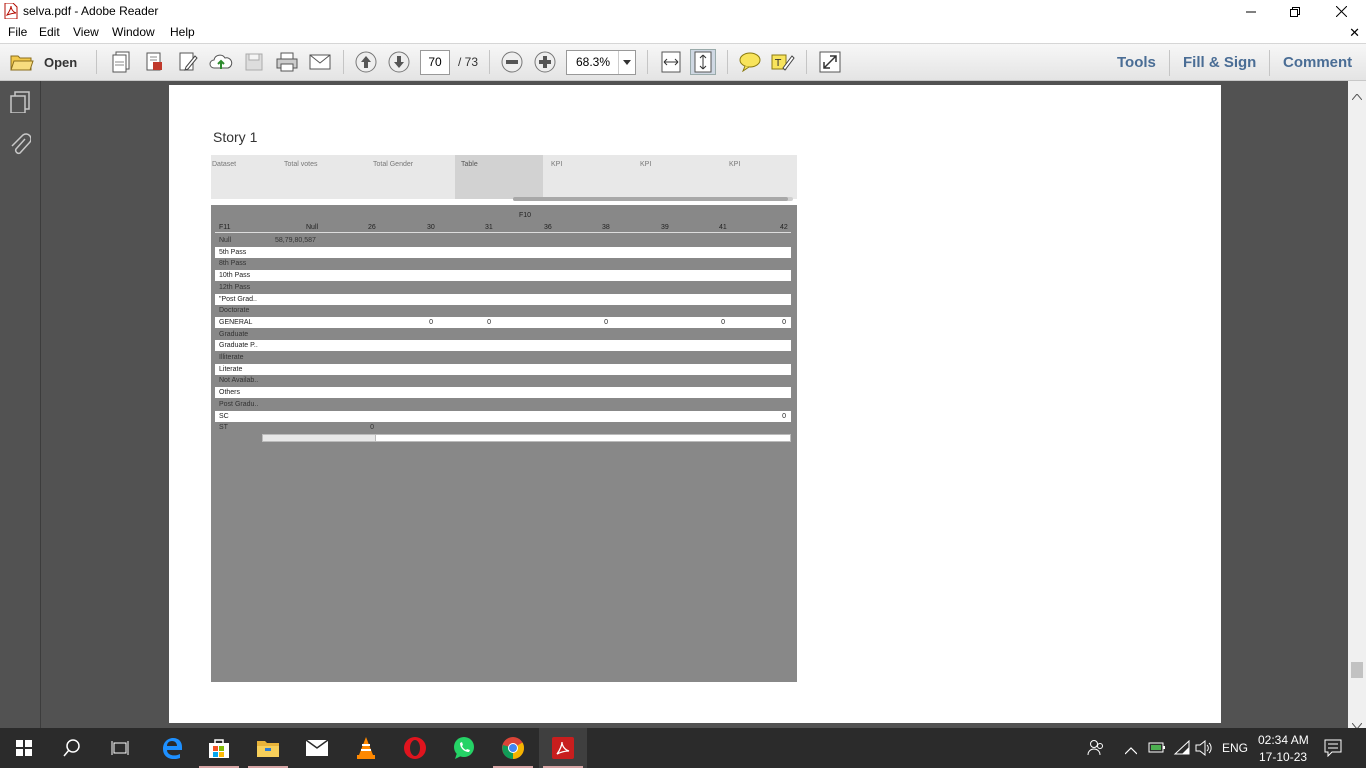 Image resolution: width=1366 pixels, height=768 pixels. I want to click on close-button, so click(1341, 11).